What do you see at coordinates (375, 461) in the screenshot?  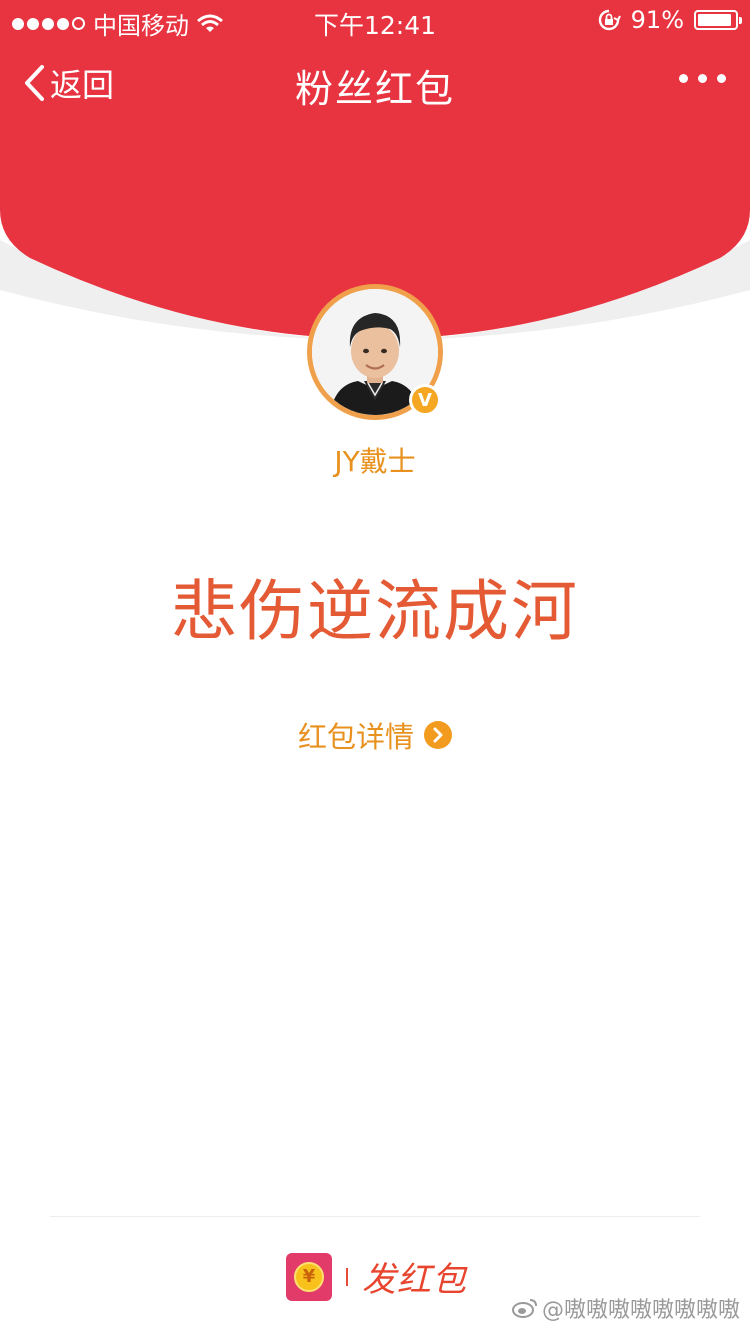 I see `username: JY戴士` at bounding box center [375, 461].